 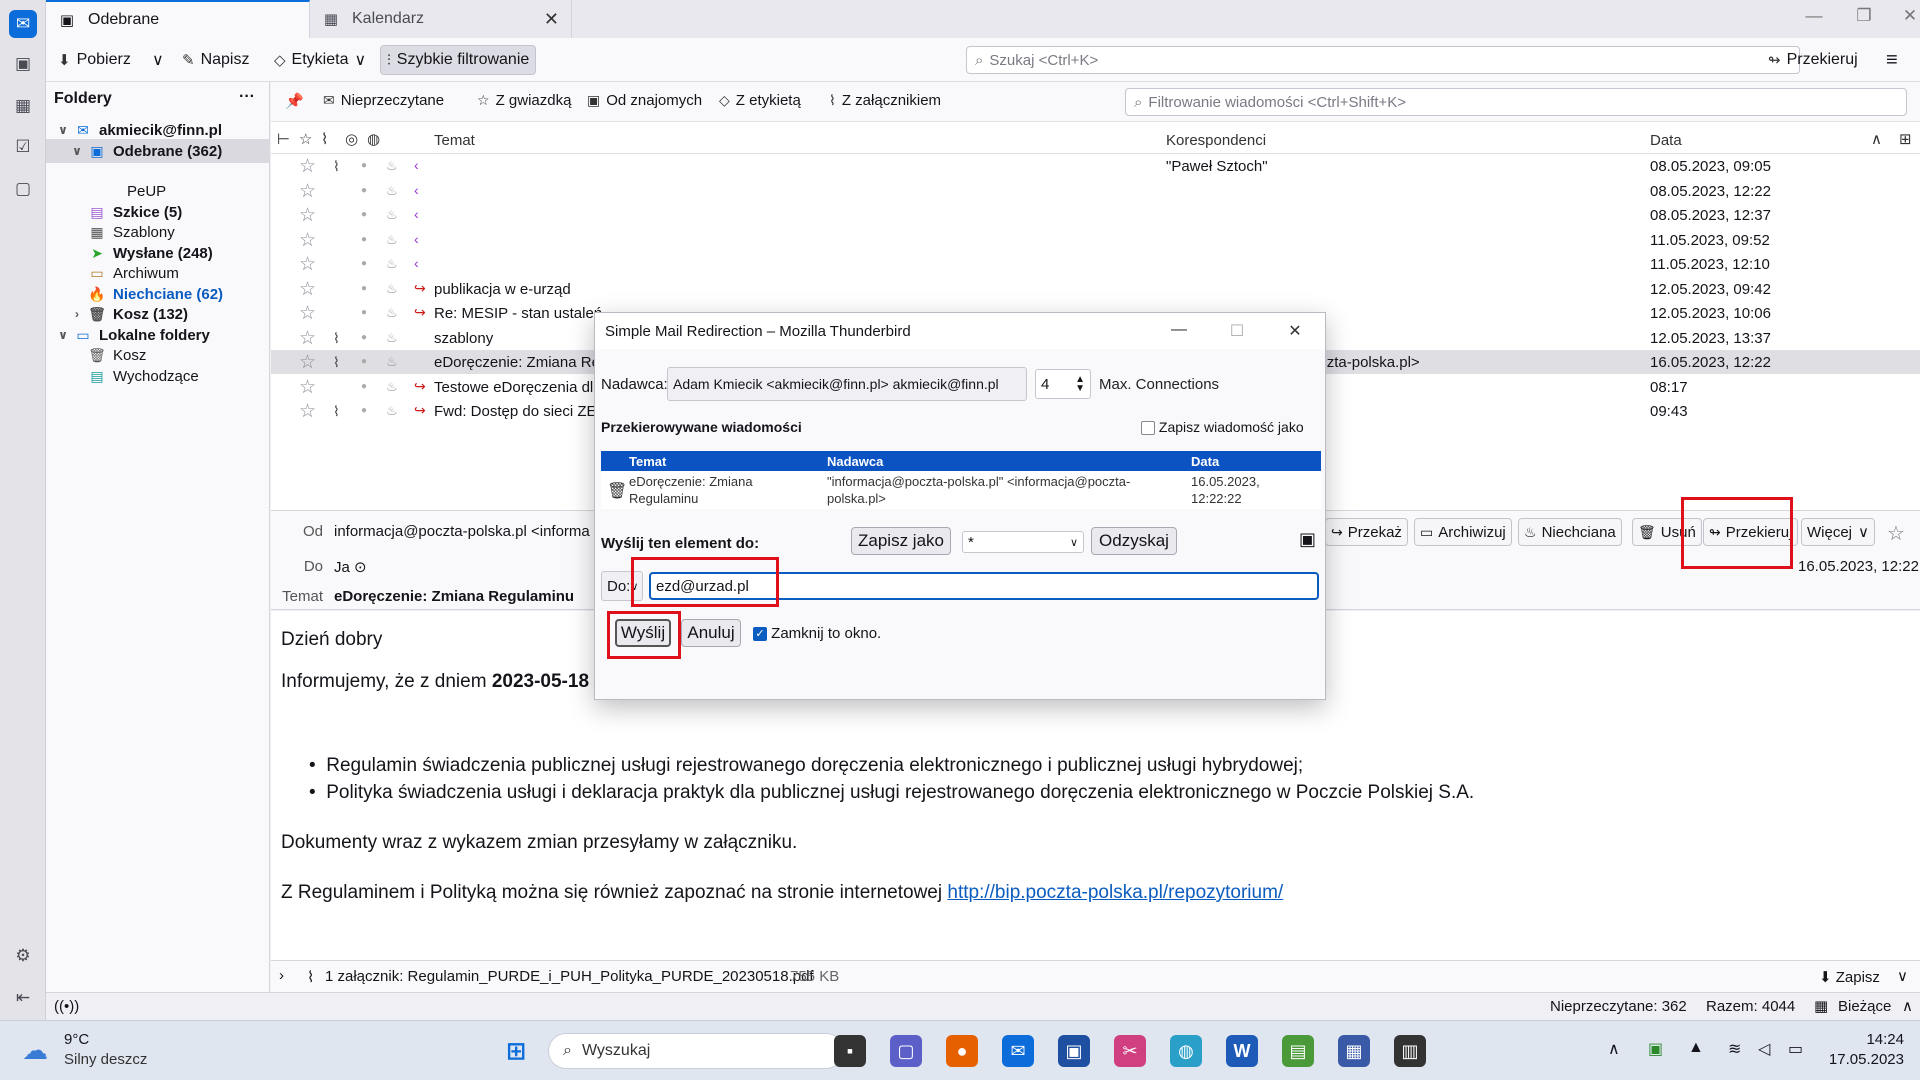 What do you see at coordinates (1864, 1006) in the screenshot?
I see `today-pane-label: Bieżące` at bounding box center [1864, 1006].